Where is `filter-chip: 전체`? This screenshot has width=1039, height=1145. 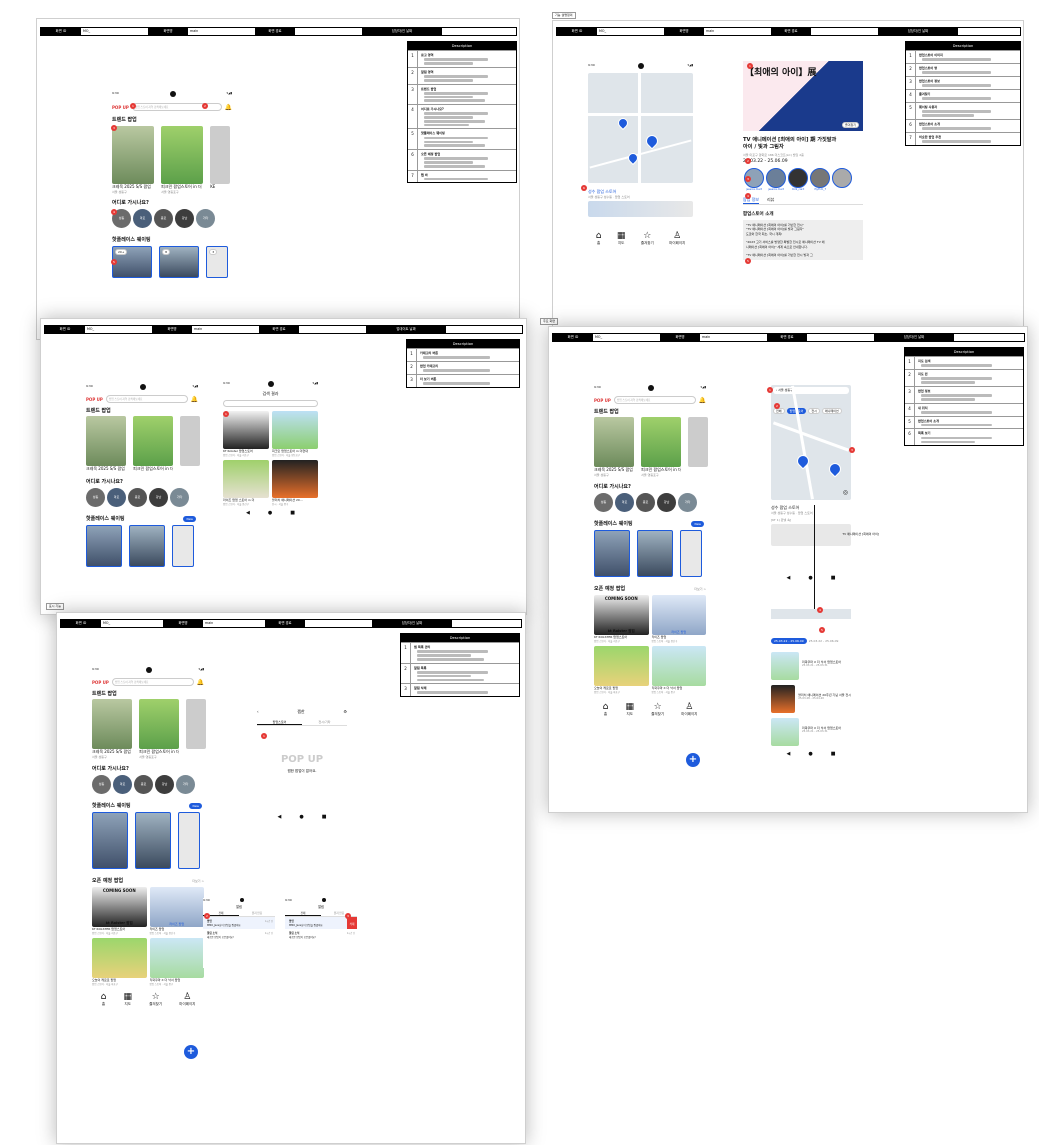 filter-chip: 전체 is located at coordinates (779, 411).